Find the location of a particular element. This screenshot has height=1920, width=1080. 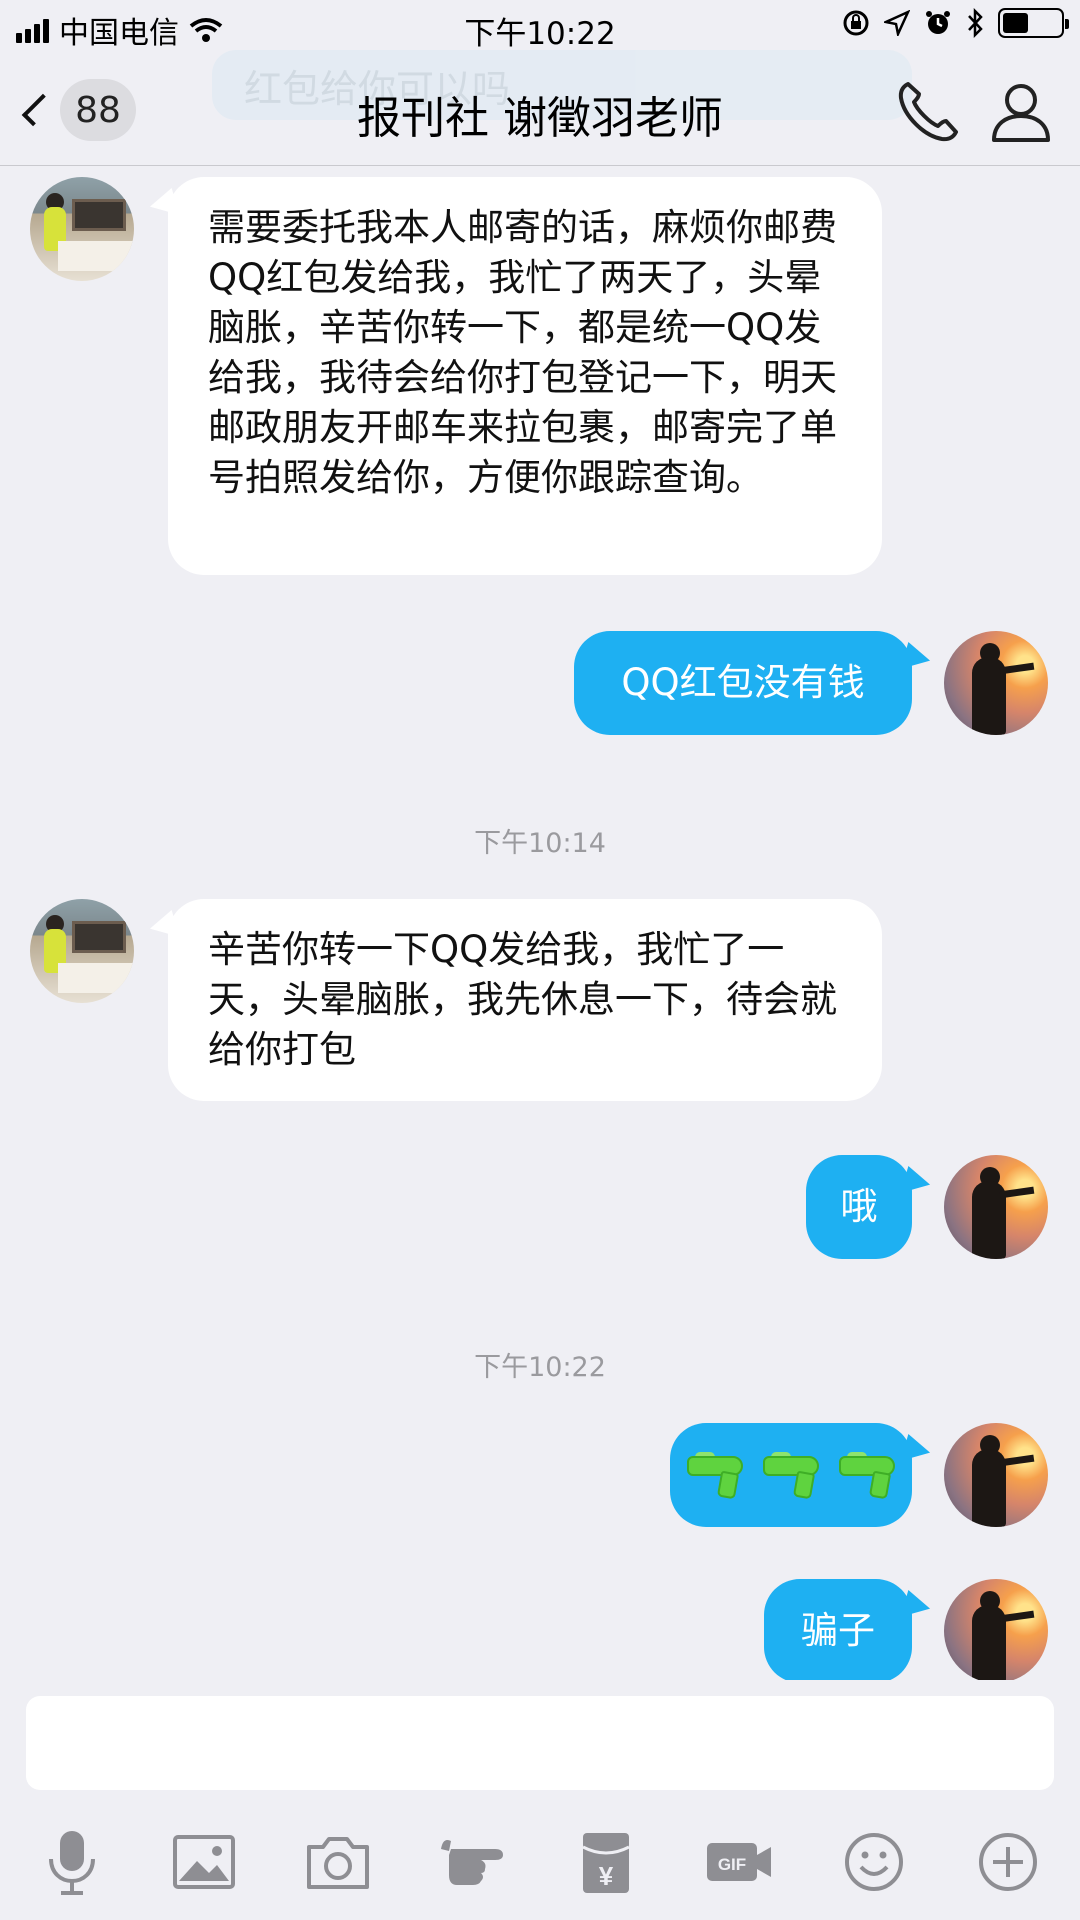

poke-button is located at coordinates (472, 1862).